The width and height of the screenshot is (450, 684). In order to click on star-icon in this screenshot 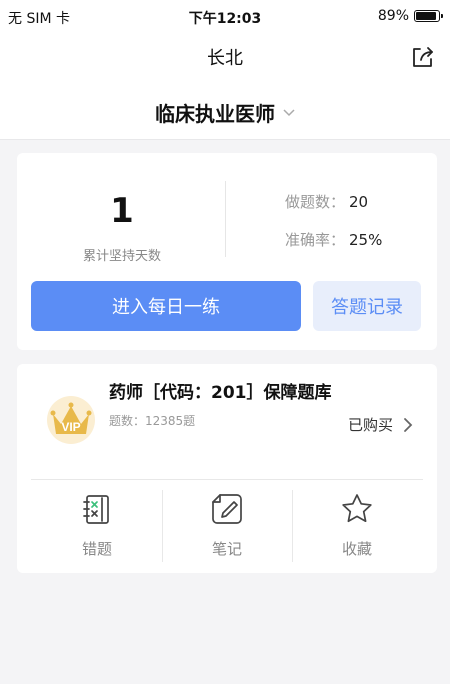, I will do `click(357, 508)`.